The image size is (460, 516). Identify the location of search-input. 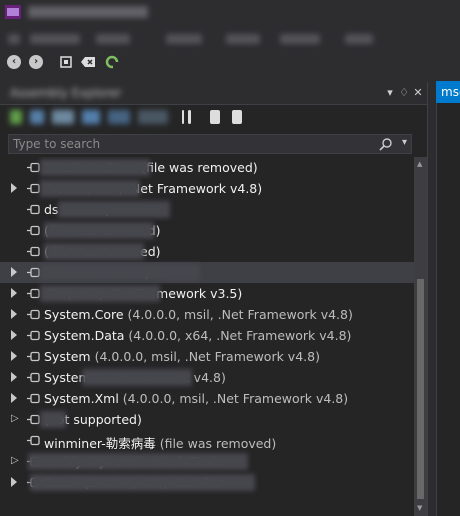
(198, 144).